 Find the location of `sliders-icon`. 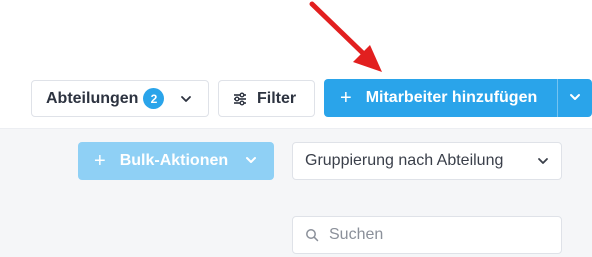

sliders-icon is located at coordinates (240, 99).